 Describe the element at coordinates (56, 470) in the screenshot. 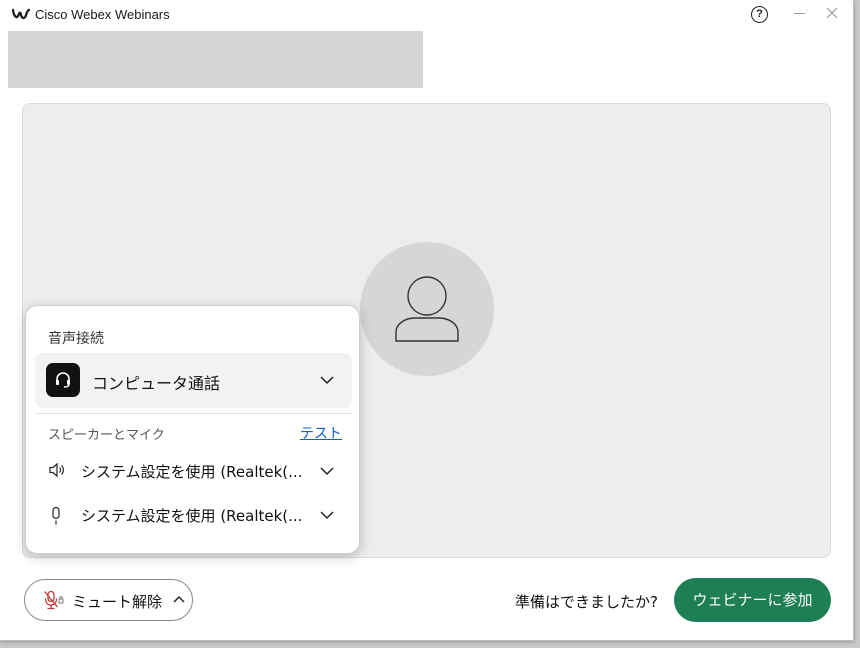

I see `speaker-icon` at that location.